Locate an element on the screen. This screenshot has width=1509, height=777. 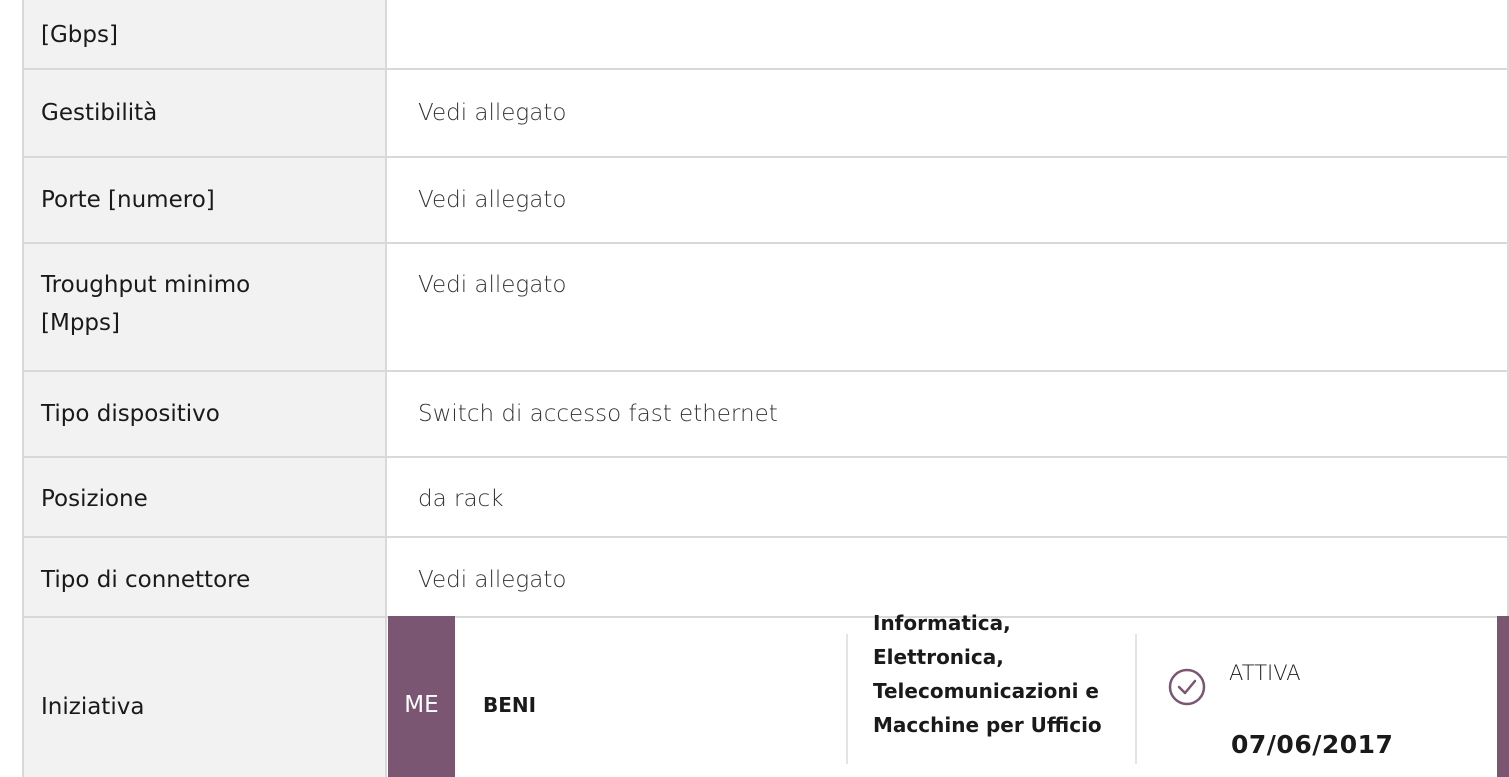
spec-label: Gestibilità is located at coordinates (99, 113).